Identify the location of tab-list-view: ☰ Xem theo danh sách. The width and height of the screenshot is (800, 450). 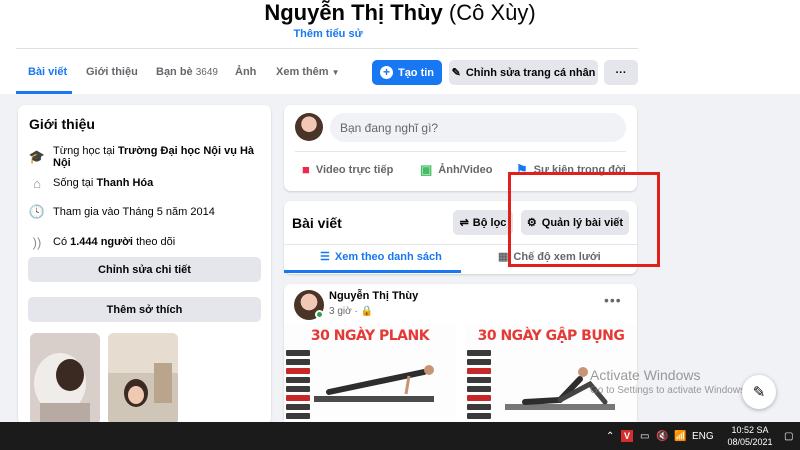
(381, 257).